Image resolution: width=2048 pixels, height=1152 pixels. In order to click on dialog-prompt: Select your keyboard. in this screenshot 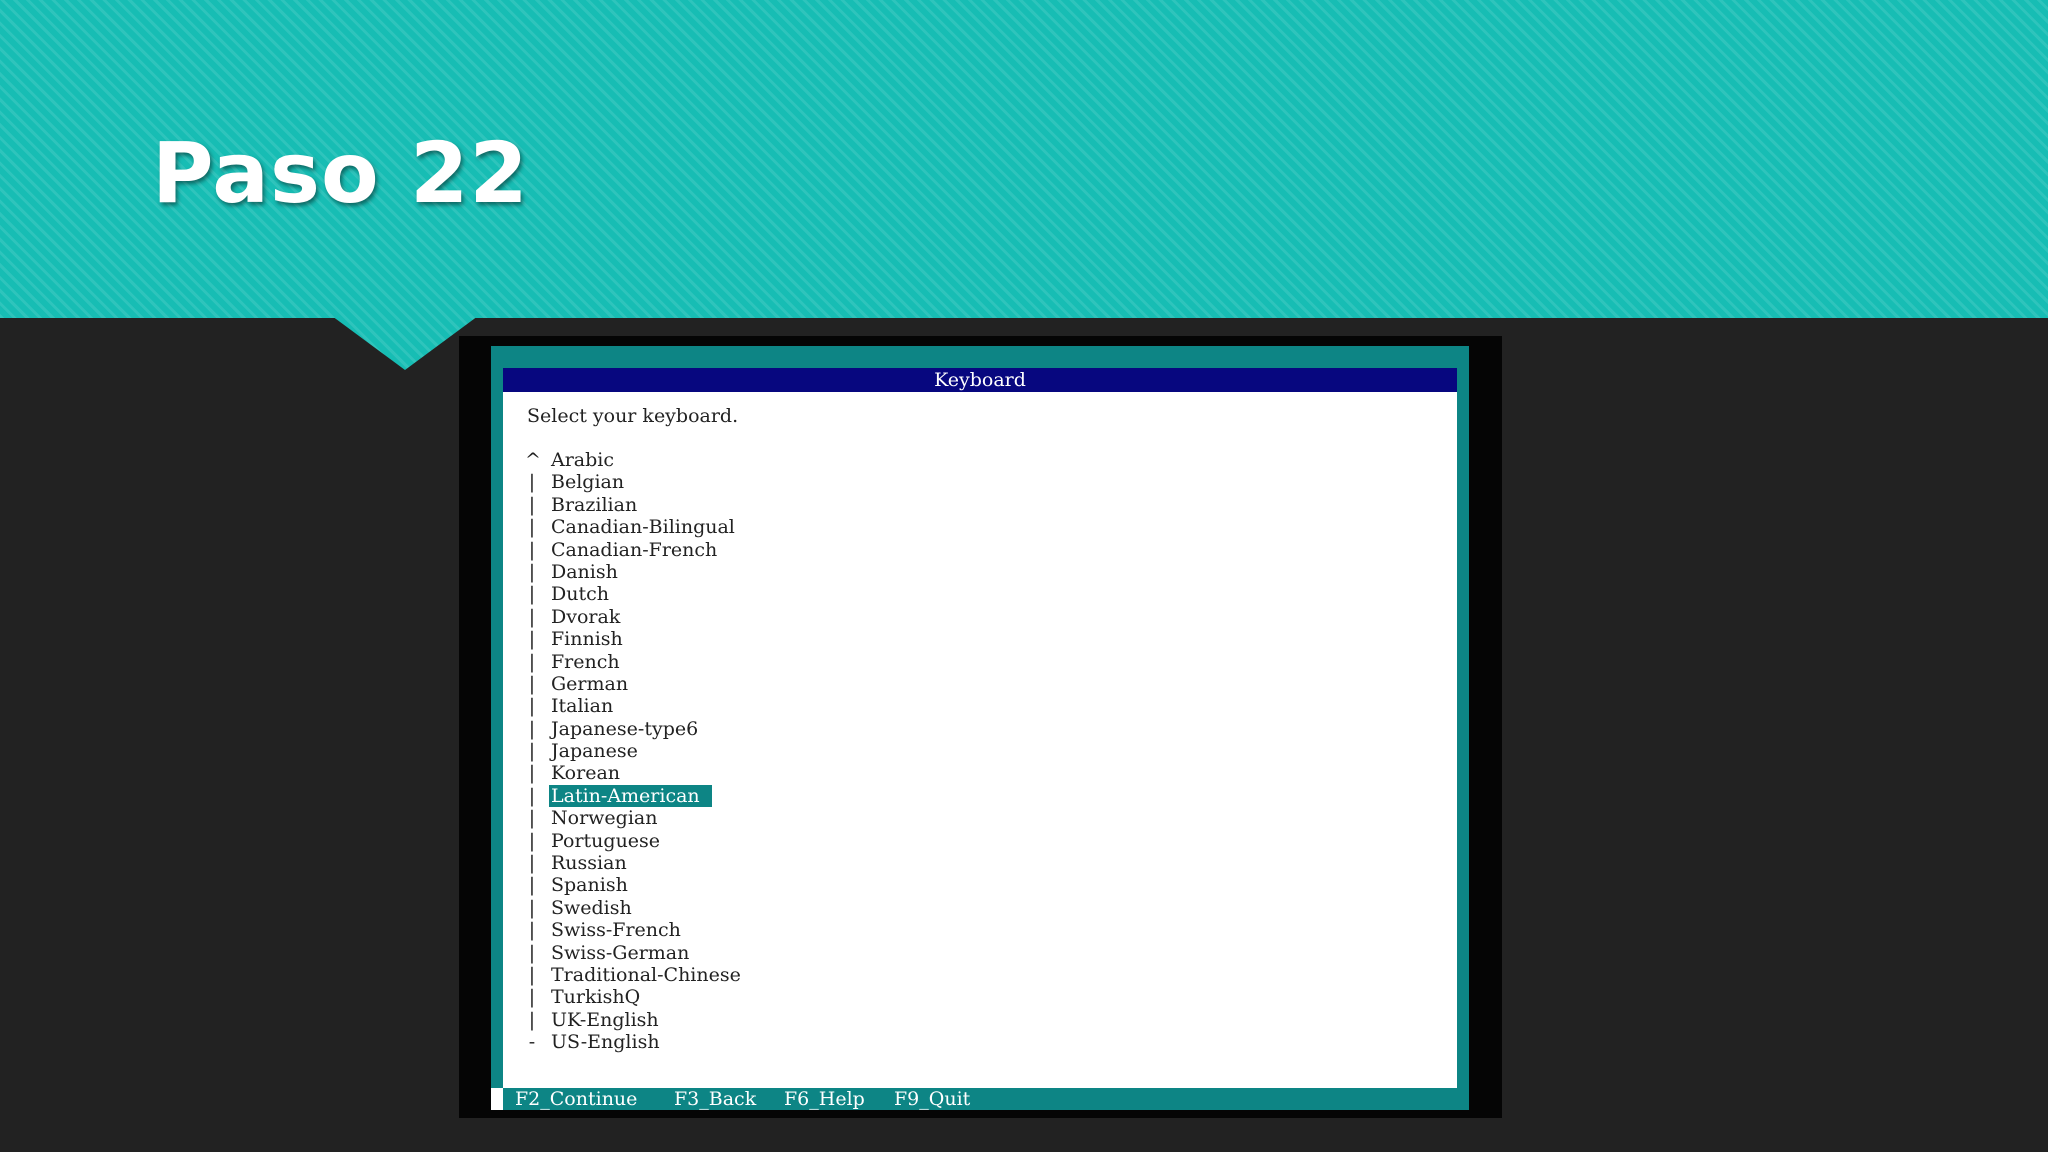, I will do `click(633, 416)`.